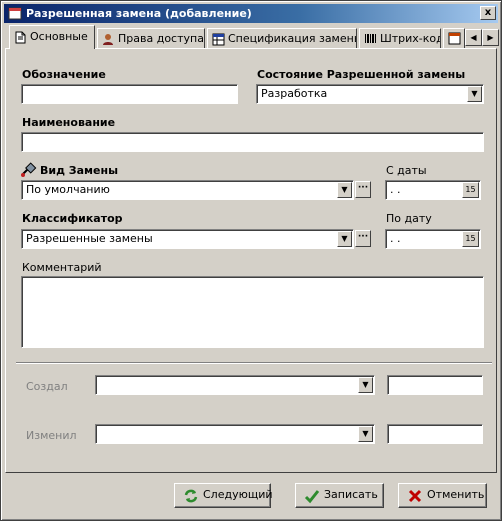  What do you see at coordinates (187, 239) in the screenshot?
I see `classifier-select: Разрешенные замены ▼` at bounding box center [187, 239].